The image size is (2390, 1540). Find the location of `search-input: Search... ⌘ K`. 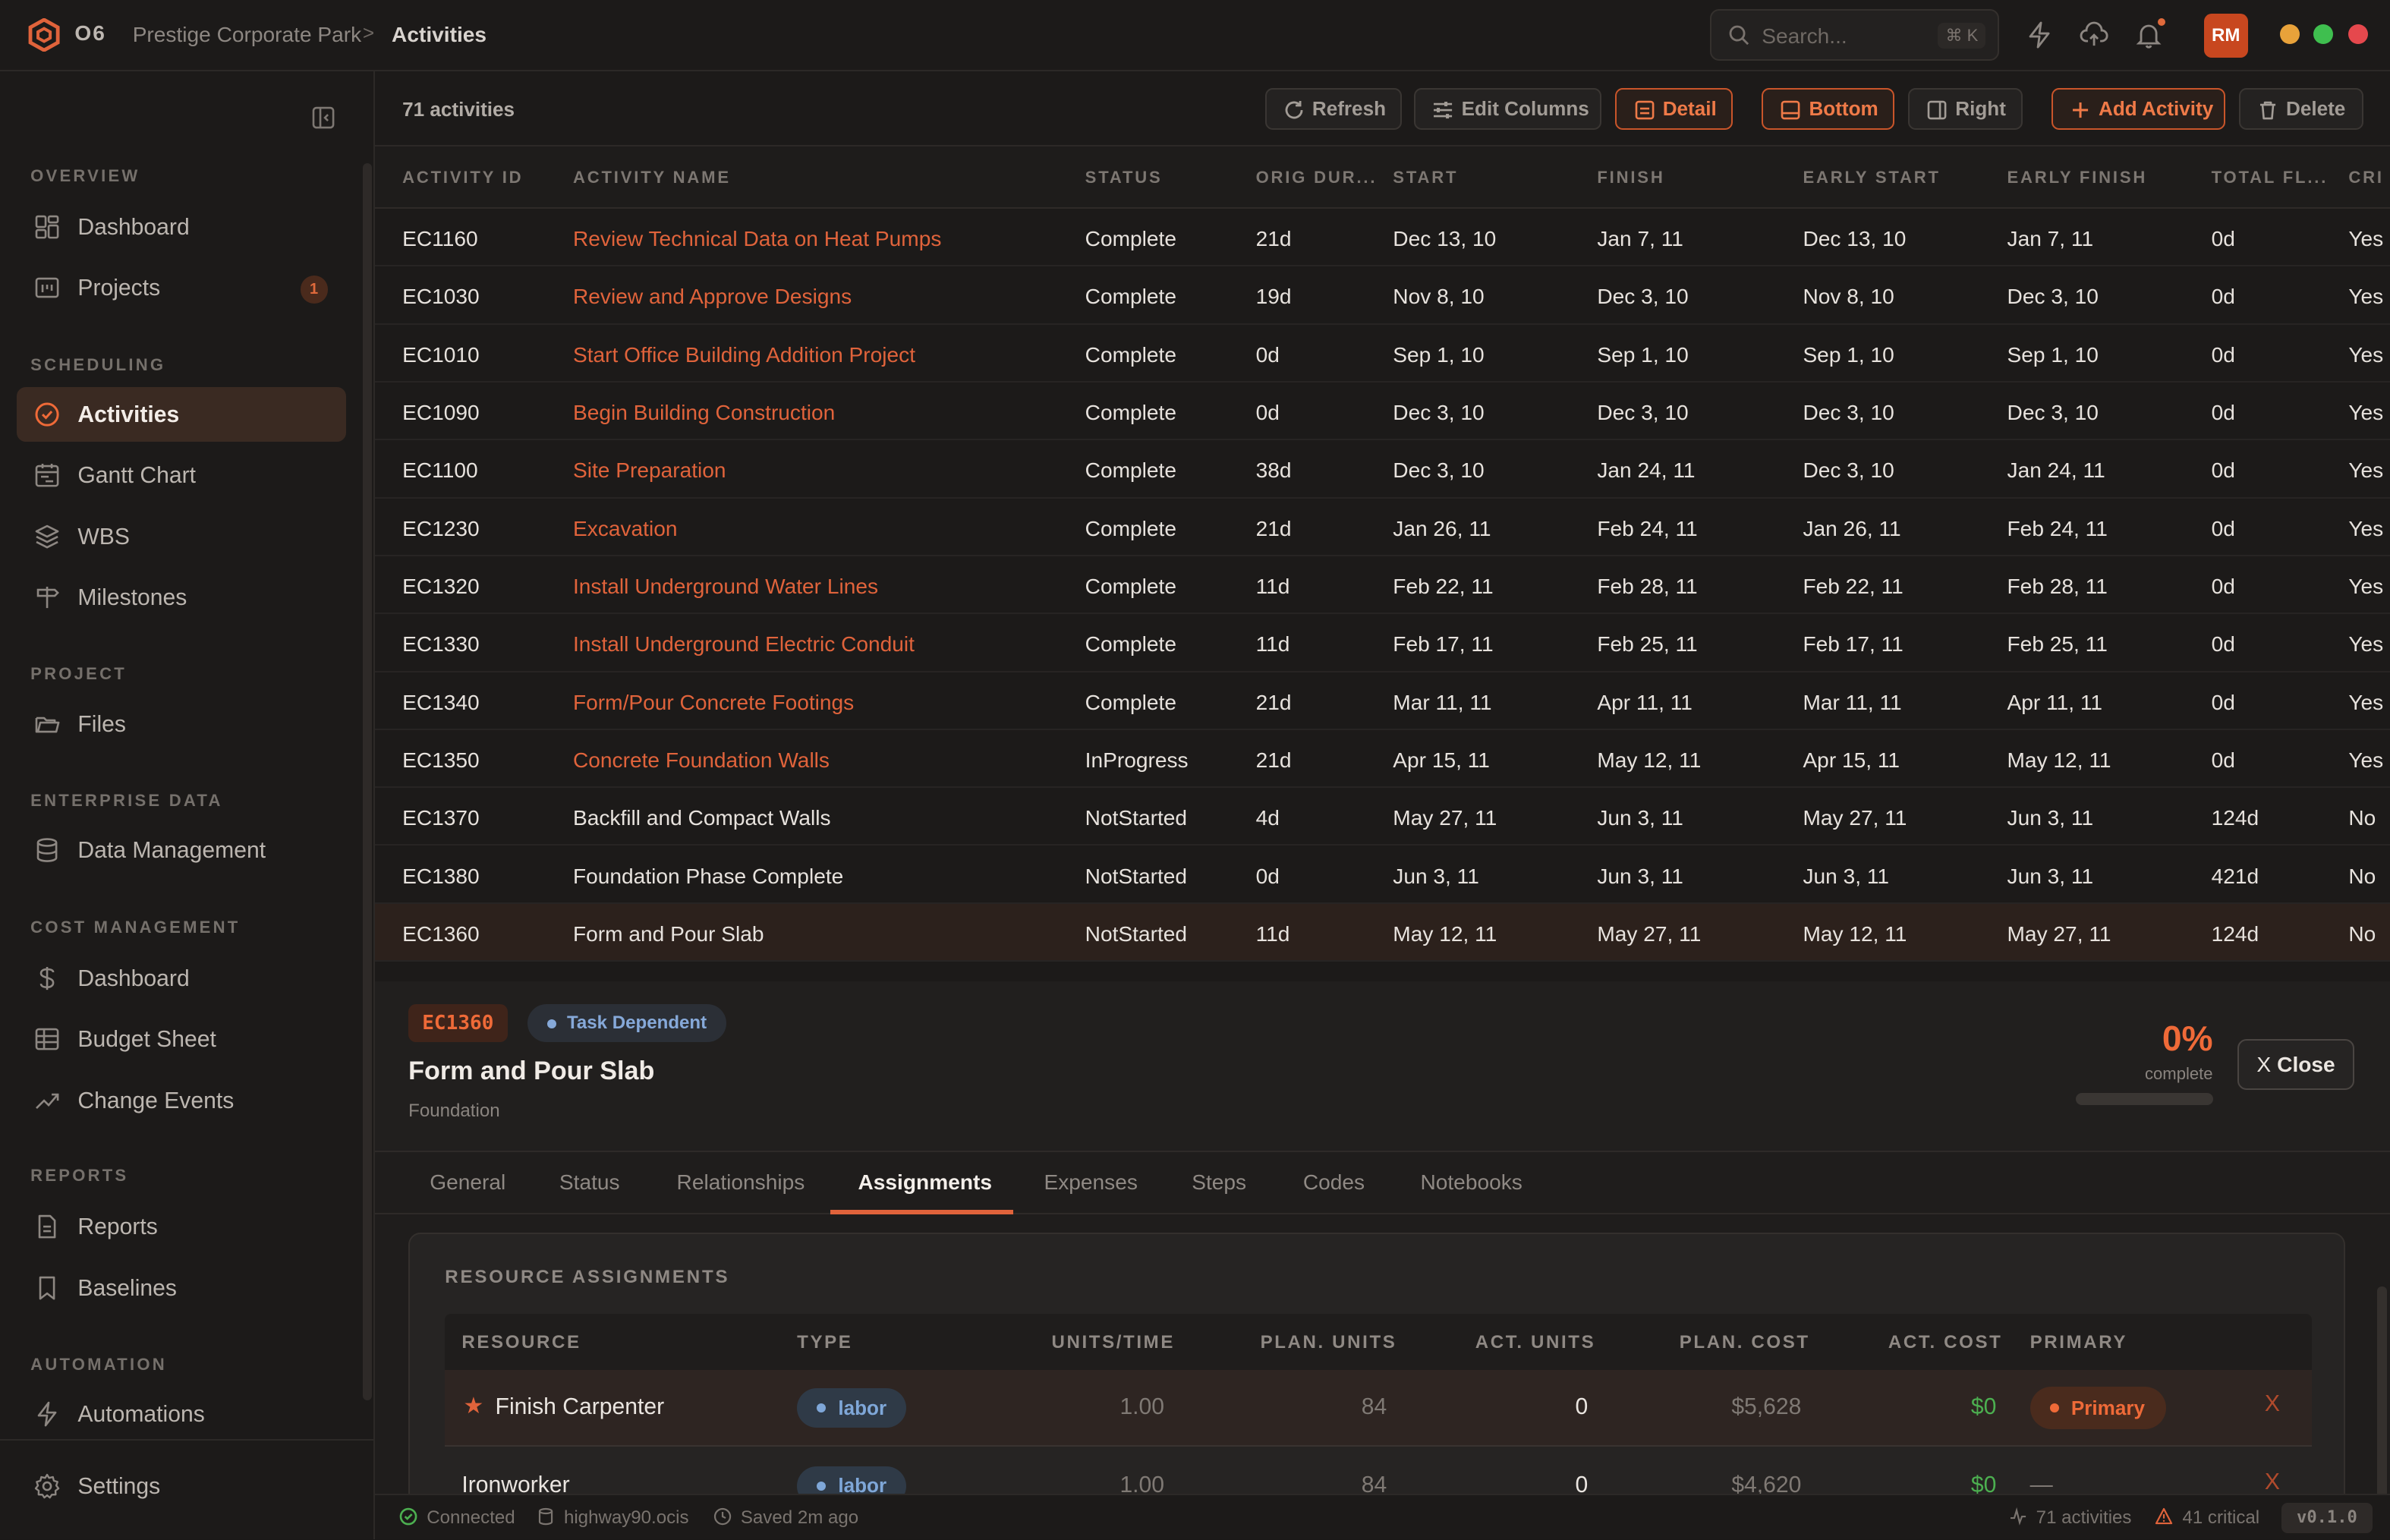

search-input: Search... ⌘ K is located at coordinates (1854, 35).